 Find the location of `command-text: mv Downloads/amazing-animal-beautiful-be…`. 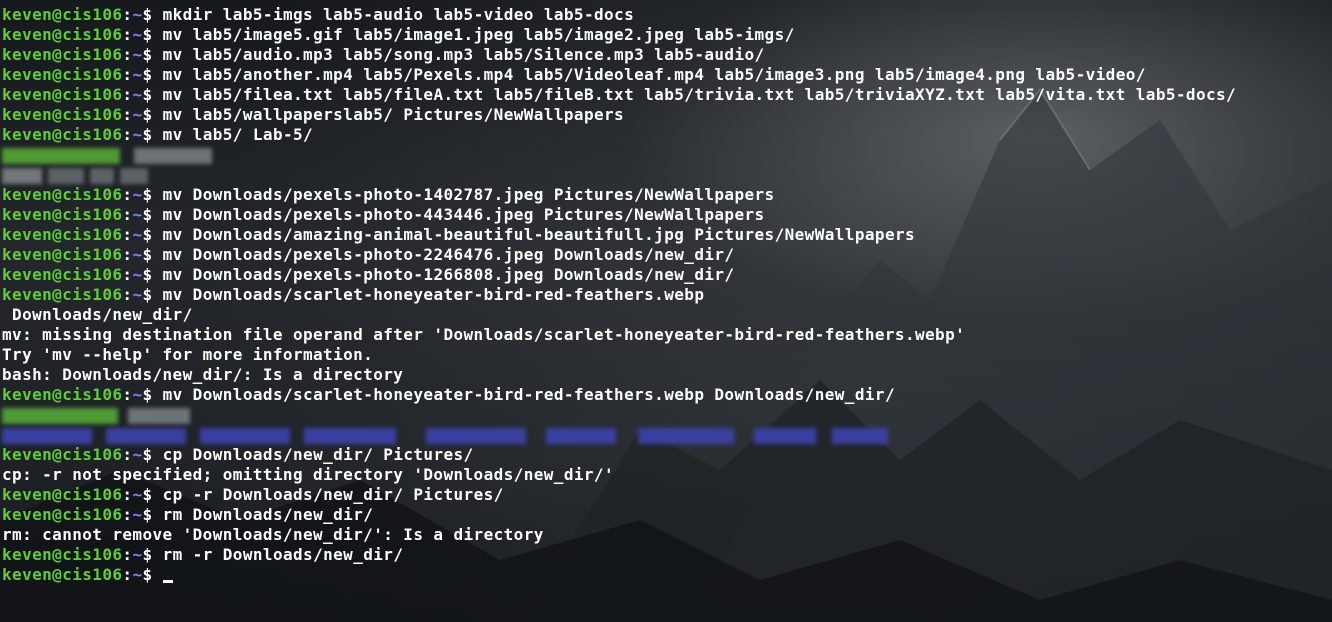

command-text: mv Downloads/amazing-animal-beautiful-be… is located at coordinates (539, 234).